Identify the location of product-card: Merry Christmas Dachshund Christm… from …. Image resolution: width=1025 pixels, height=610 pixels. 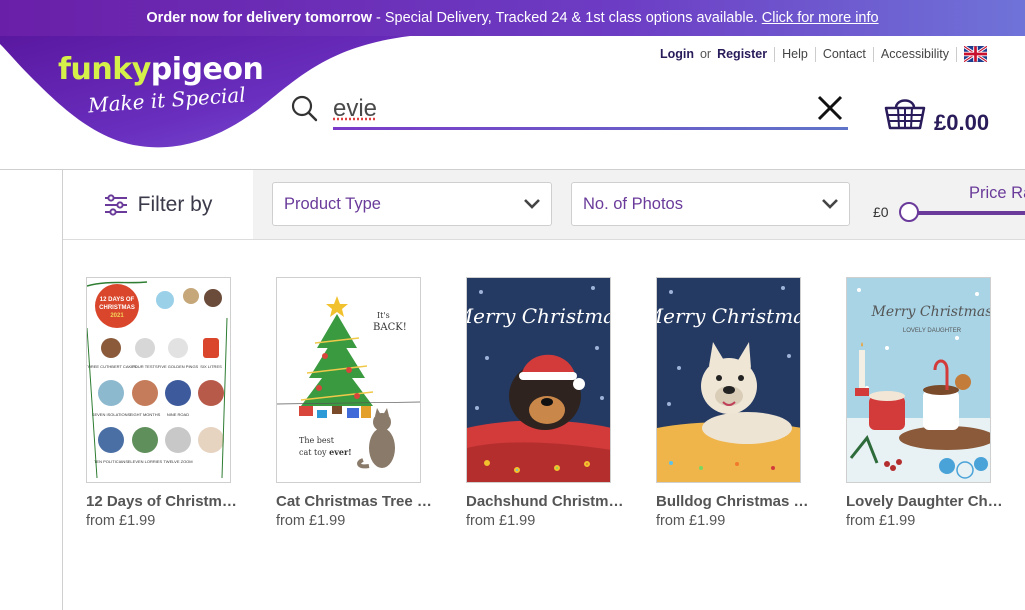
(545, 403).